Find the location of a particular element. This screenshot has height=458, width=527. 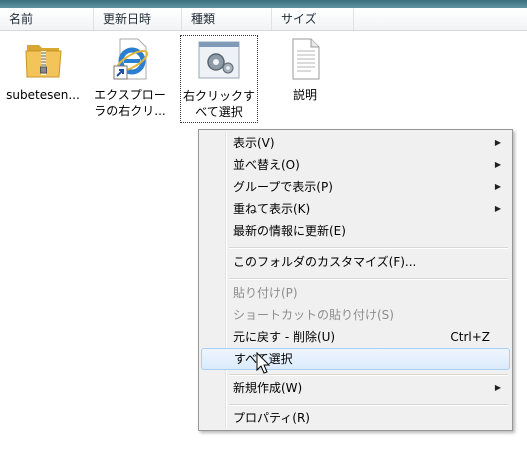

menu-item-paste: 貼り付け(P) is located at coordinates (355, 293).